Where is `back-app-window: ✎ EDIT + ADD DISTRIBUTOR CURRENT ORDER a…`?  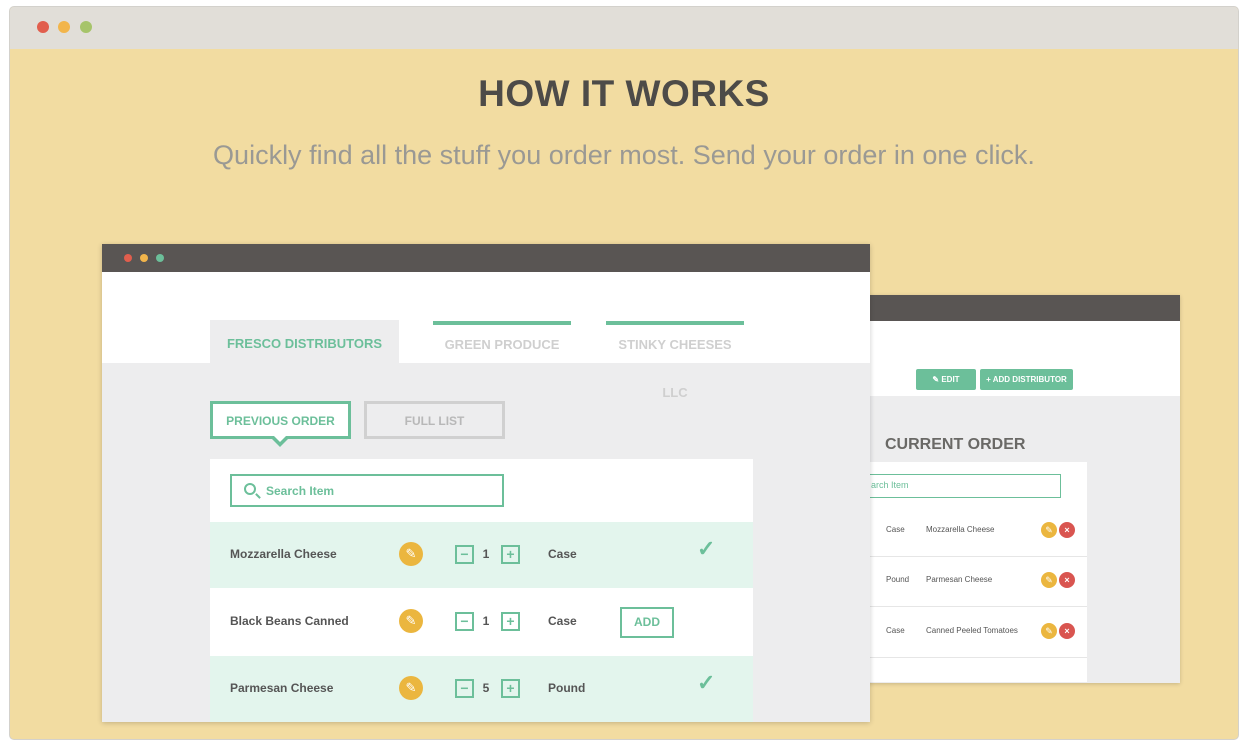 back-app-window: ✎ EDIT + ADD DISTRIBUTOR CURRENT ORDER a… is located at coordinates (1024, 489).